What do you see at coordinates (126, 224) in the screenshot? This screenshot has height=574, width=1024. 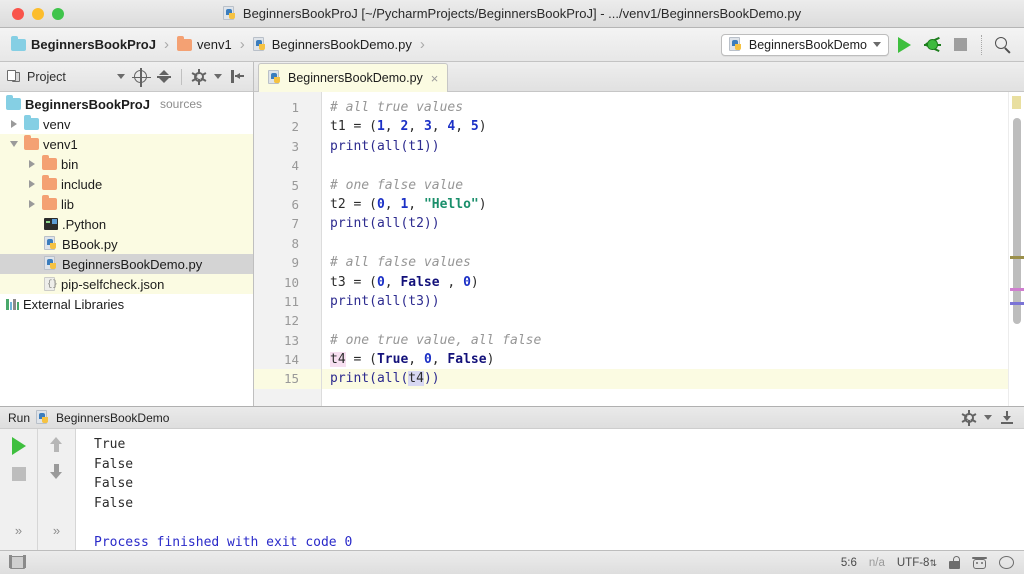 I see `tree-item-dot-python: .Python` at bounding box center [126, 224].